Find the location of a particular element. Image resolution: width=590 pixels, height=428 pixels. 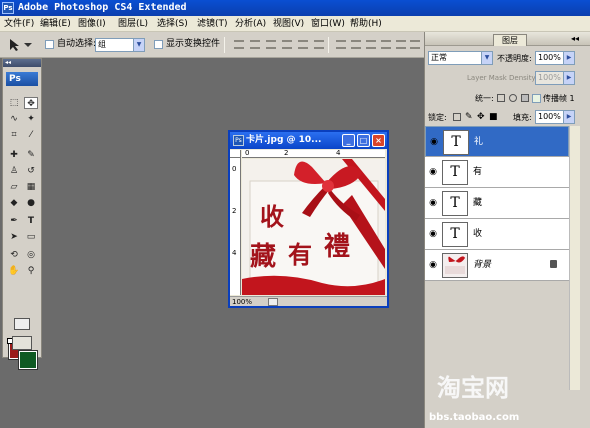

menu-window: 窗口(W) is located at coordinates (328, 24).